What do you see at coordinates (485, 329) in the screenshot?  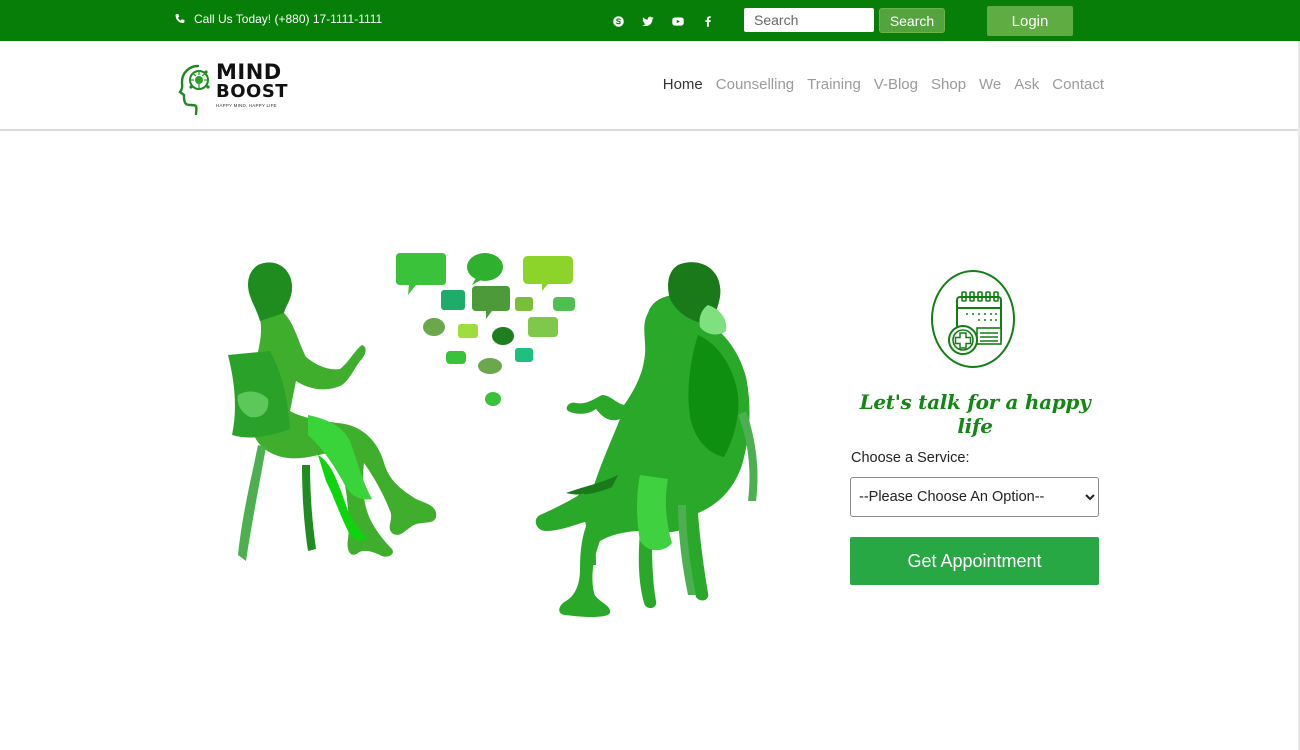 I see `speech-bubbles` at bounding box center [485, 329].